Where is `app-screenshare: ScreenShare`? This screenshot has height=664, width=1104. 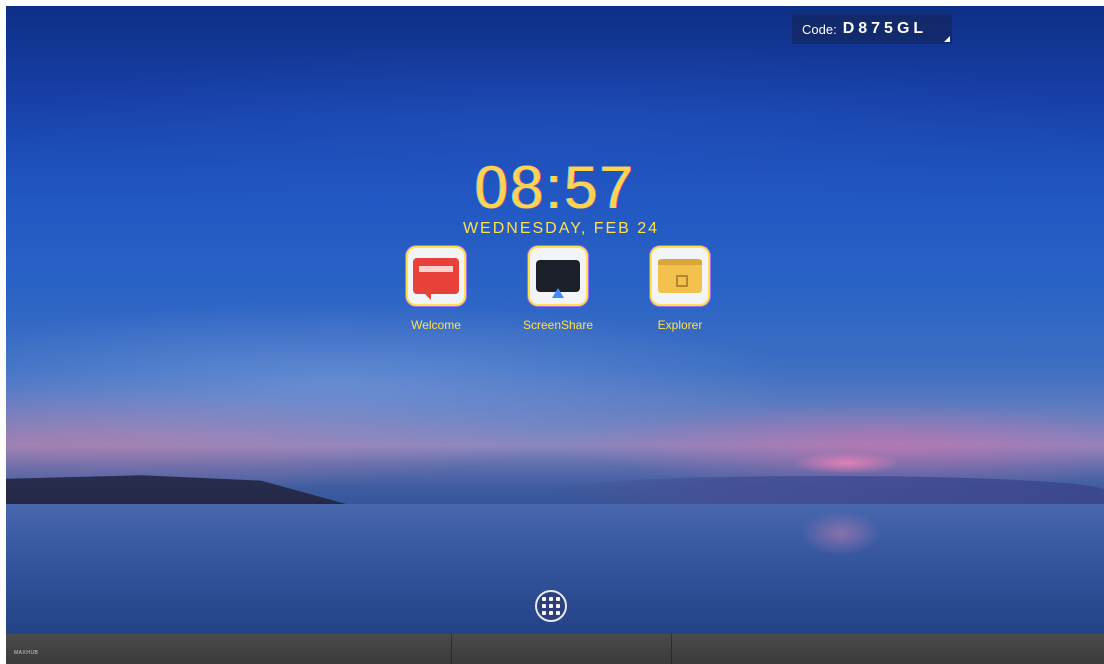 app-screenshare: ScreenShare is located at coordinates (558, 289).